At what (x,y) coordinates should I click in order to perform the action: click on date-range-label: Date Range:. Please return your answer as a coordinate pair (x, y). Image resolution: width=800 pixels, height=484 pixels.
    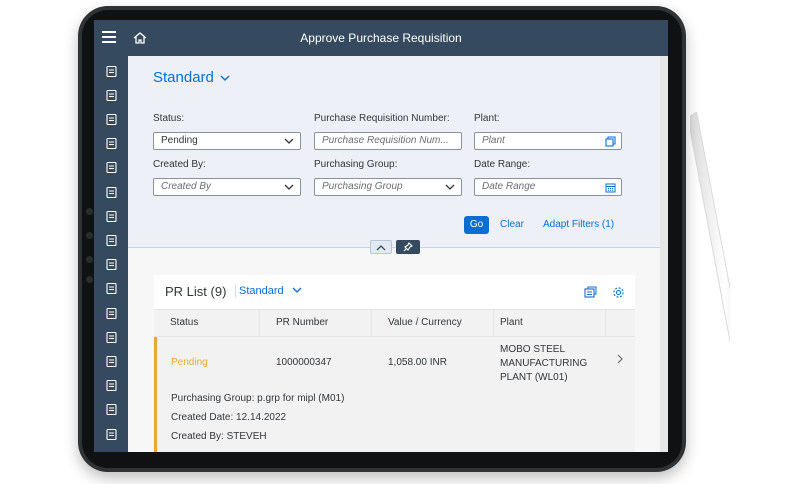
    Looking at the image, I should click on (502, 164).